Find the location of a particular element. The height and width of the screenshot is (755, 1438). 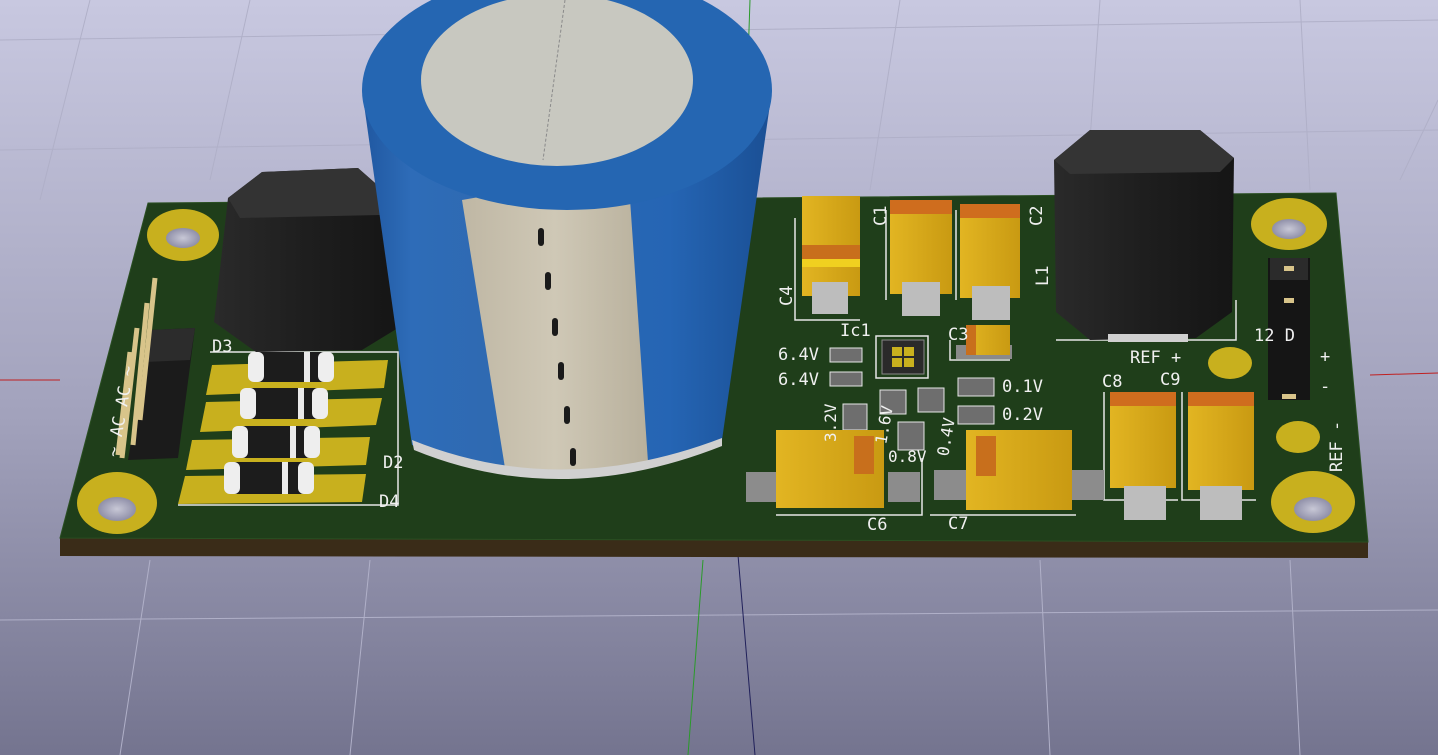

mounting-hole-top-right is located at coordinates (1289, 224).